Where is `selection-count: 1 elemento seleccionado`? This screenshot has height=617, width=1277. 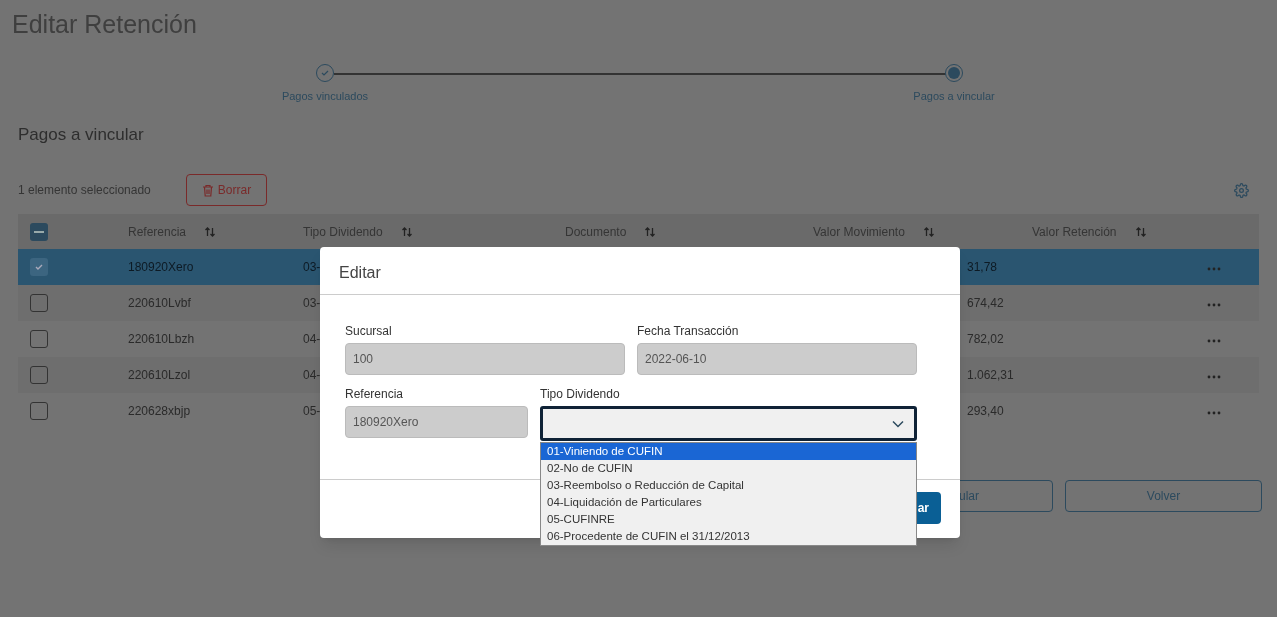 selection-count: 1 elemento seleccionado is located at coordinates (85, 190).